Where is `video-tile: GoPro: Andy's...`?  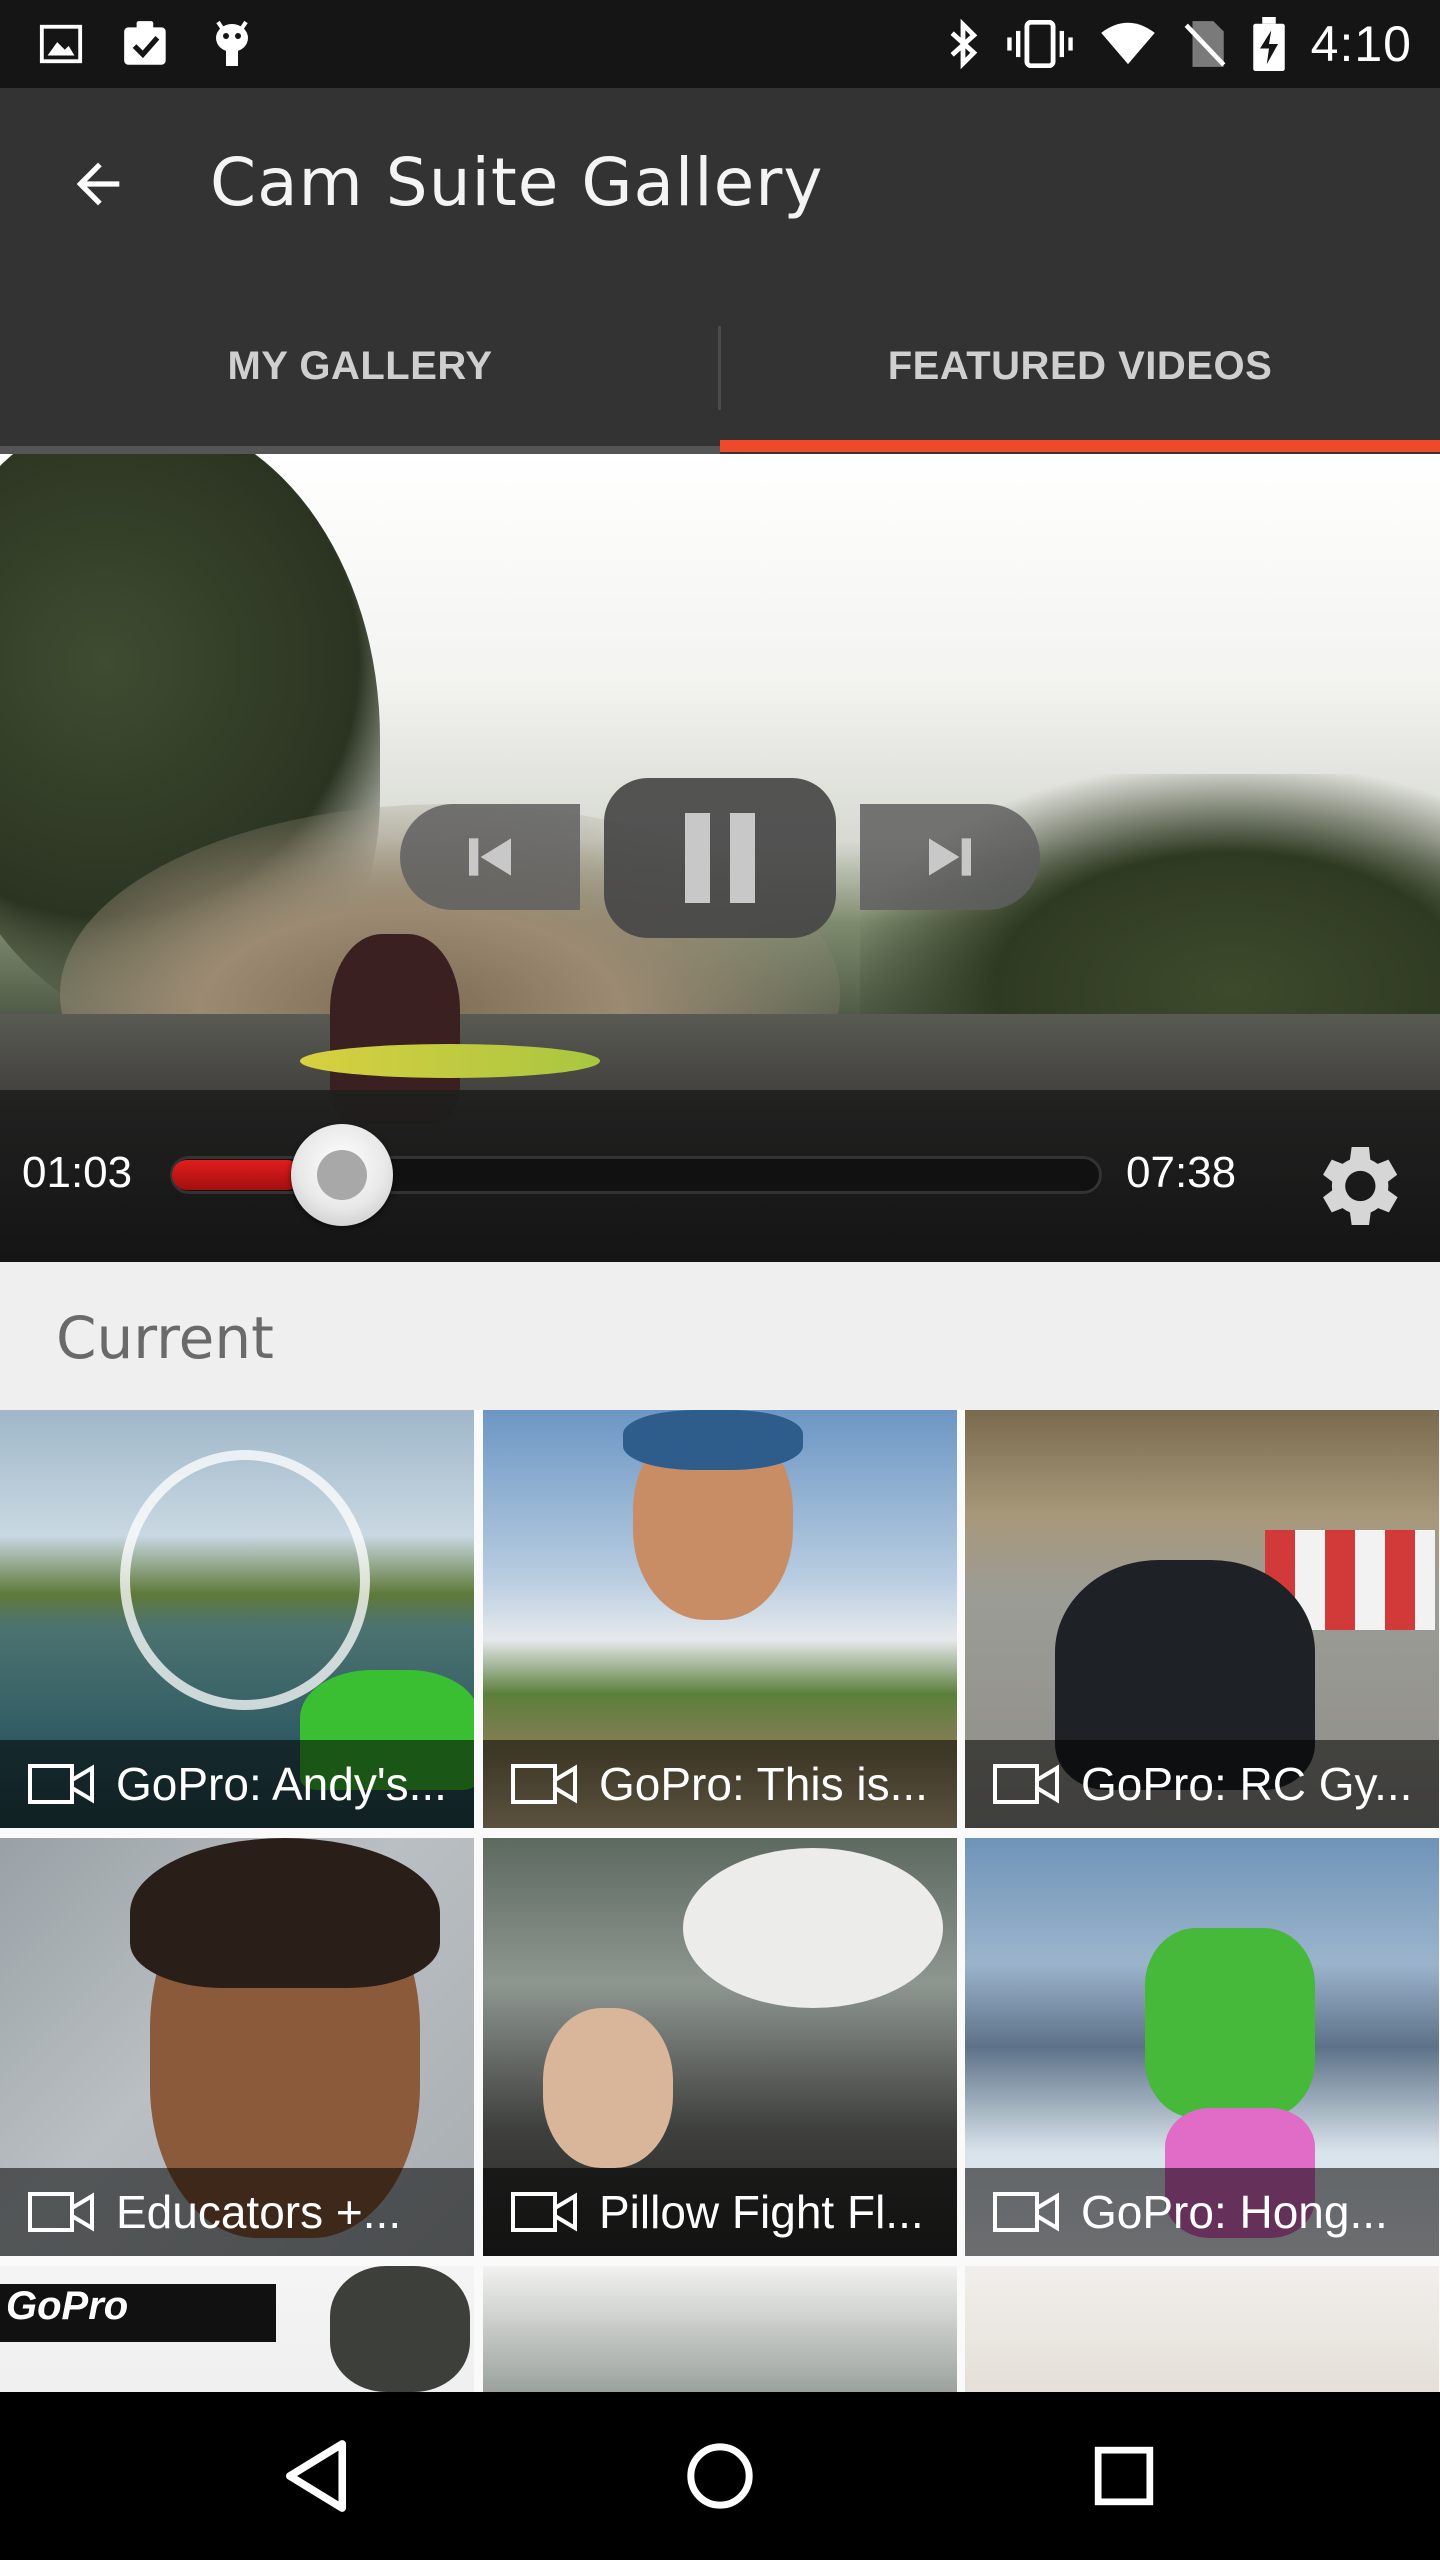 video-tile: GoPro: Andy's... is located at coordinates (237, 1619).